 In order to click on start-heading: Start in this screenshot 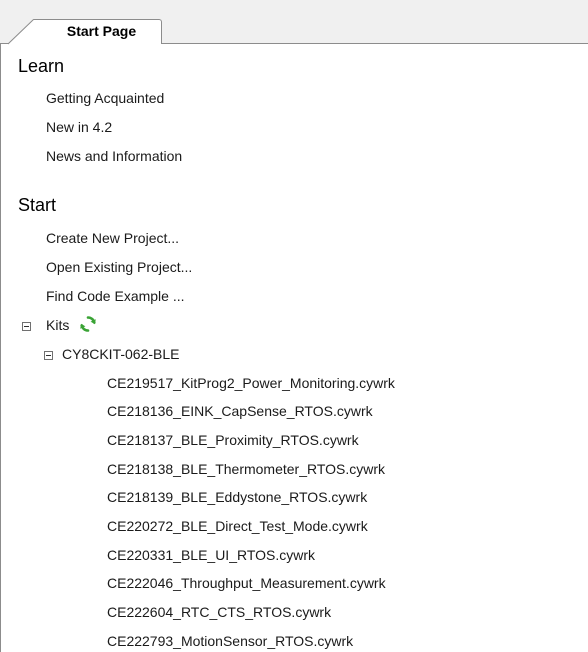, I will do `click(37, 205)`.